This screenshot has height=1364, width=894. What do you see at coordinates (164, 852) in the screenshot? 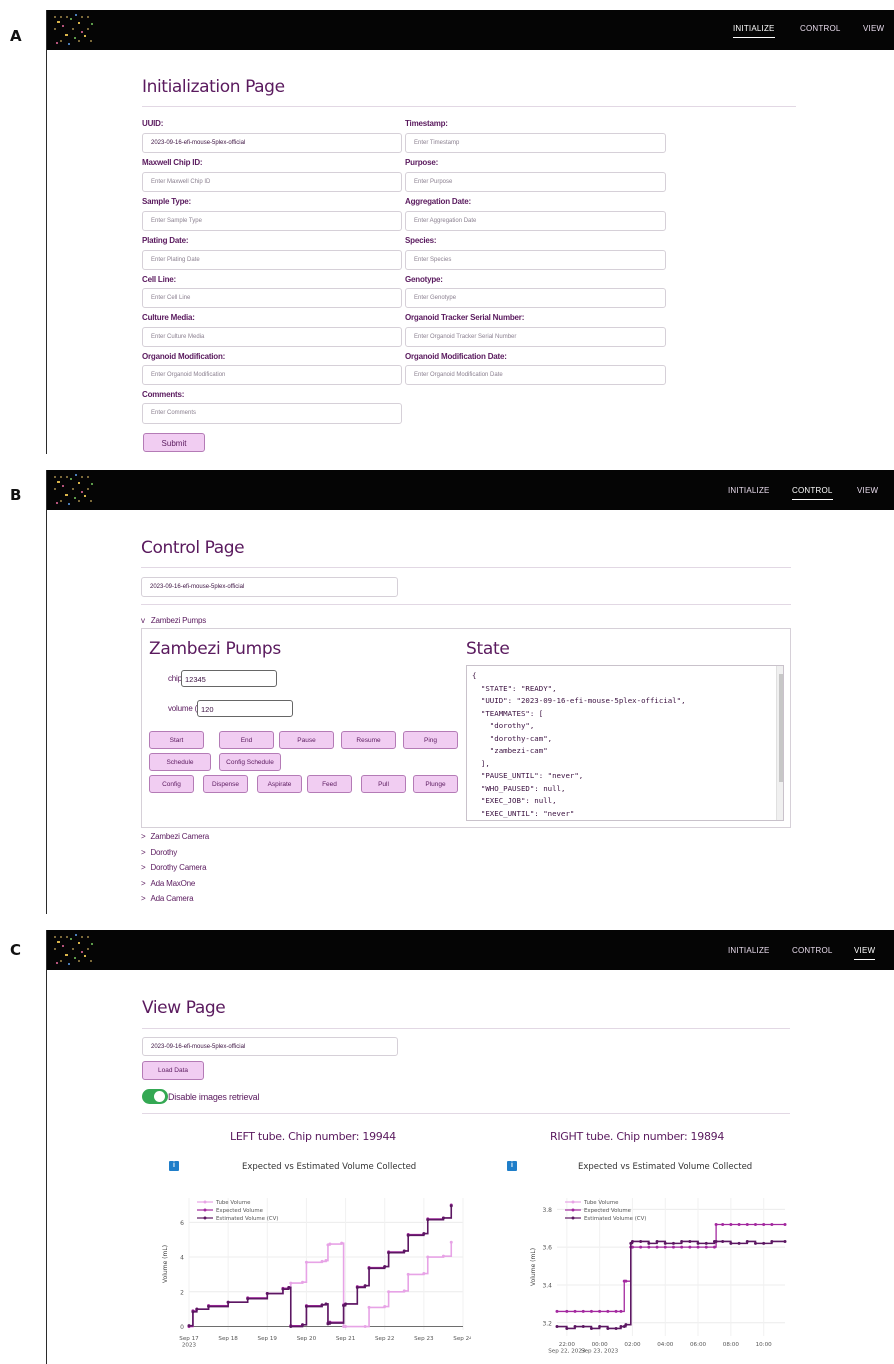
I see `accordion-label: Dorothy` at bounding box center [164, 852].